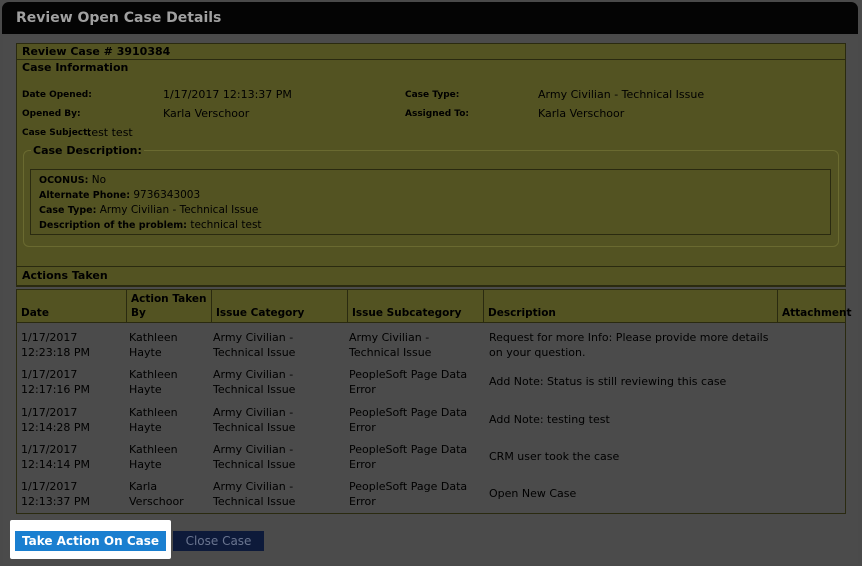 The height and width of the screenshot is (566, 862). What do you see at coordinates (432, 95) in the screenshot?
I see `case-type-label: Case Type:` at bounding box center [432, 95].